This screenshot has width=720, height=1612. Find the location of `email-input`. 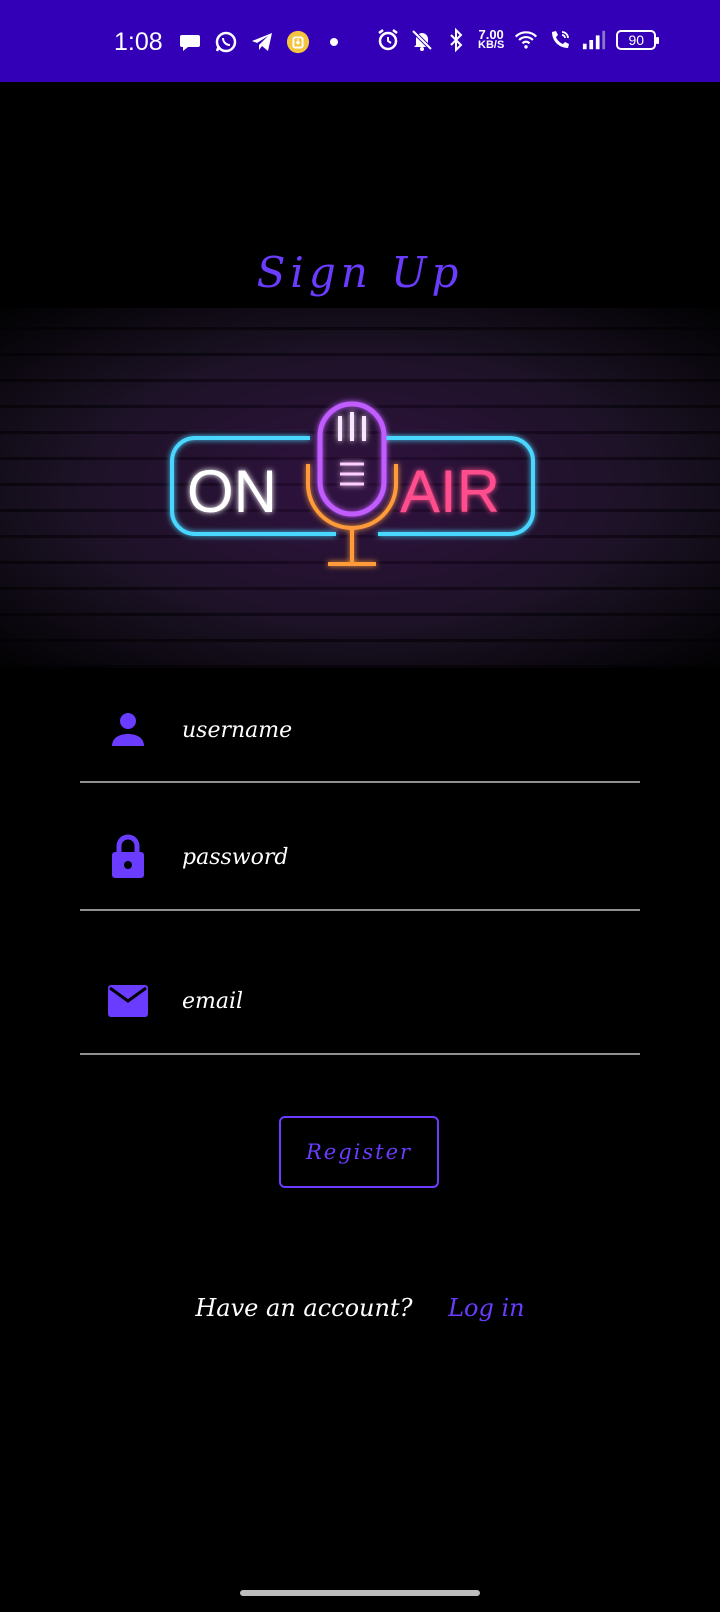

email-input is located at coordinates (392, 1001).